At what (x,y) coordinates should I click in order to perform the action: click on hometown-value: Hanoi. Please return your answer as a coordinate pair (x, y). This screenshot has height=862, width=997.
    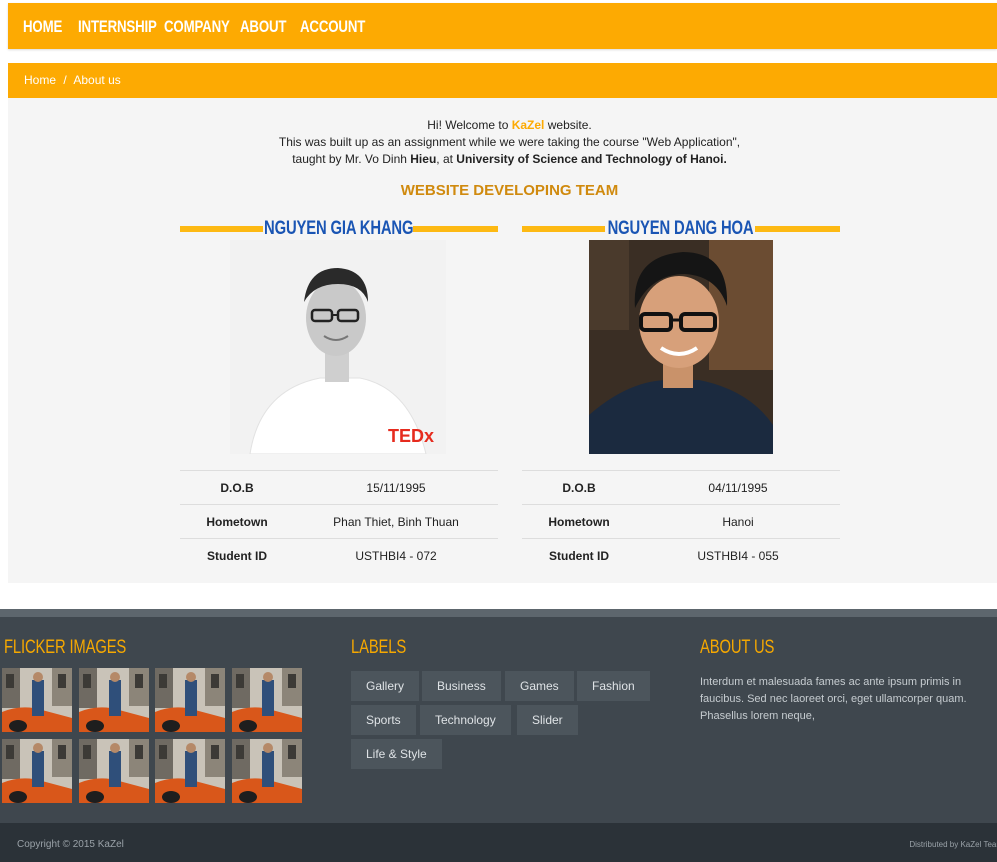
    Looking at the image, I should click on (738, 521).